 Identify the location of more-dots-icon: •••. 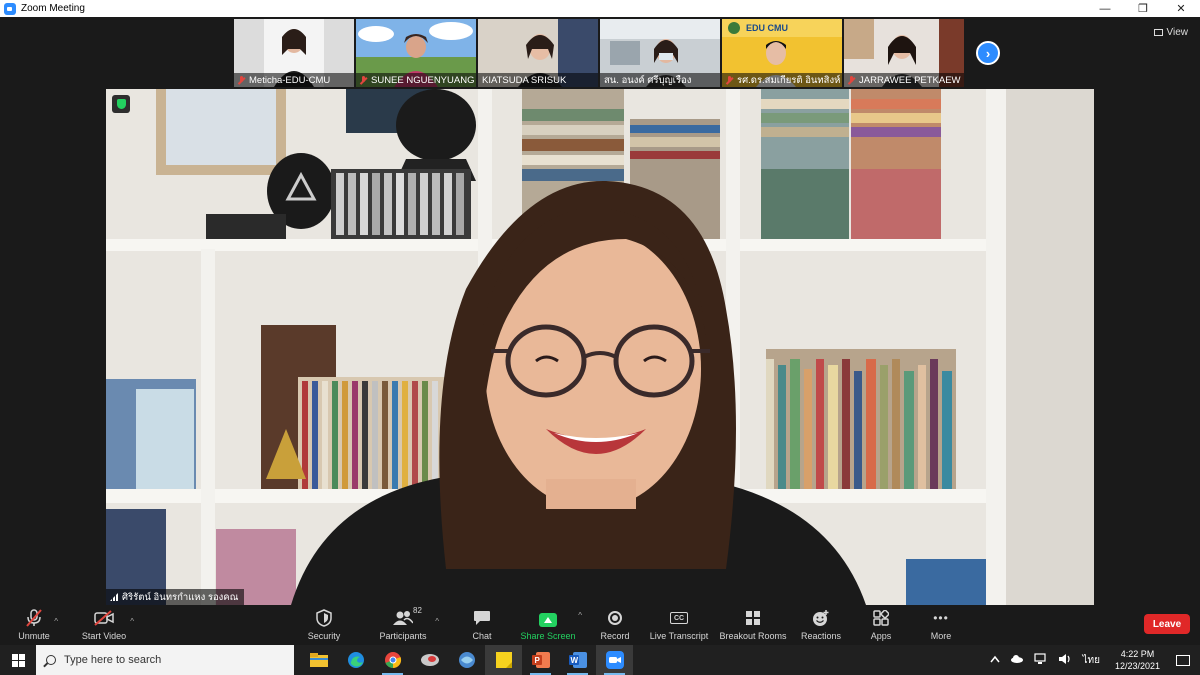
(941, 618).